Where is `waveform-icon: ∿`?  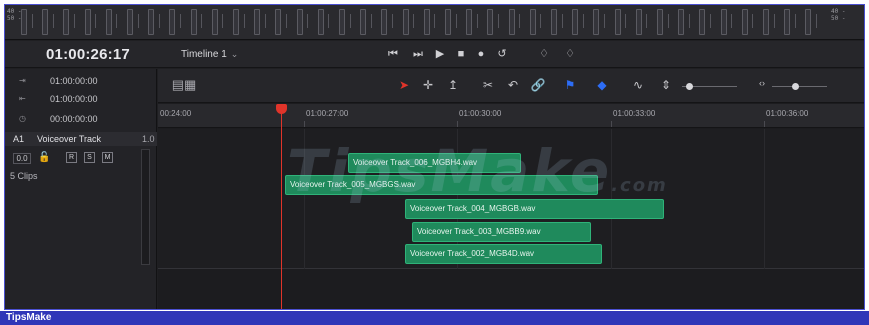
waveform-icon: ∿ is located at coordinates (638, 85).